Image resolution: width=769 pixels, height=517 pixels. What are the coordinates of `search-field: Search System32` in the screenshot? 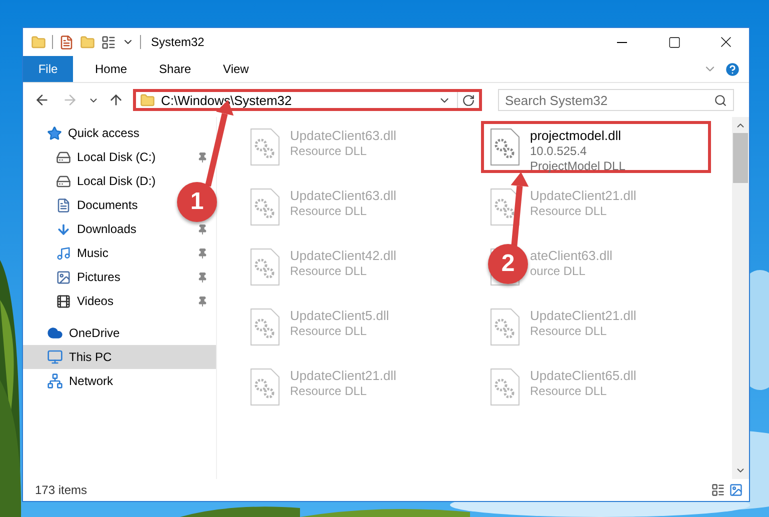 It's located at (616, 100).